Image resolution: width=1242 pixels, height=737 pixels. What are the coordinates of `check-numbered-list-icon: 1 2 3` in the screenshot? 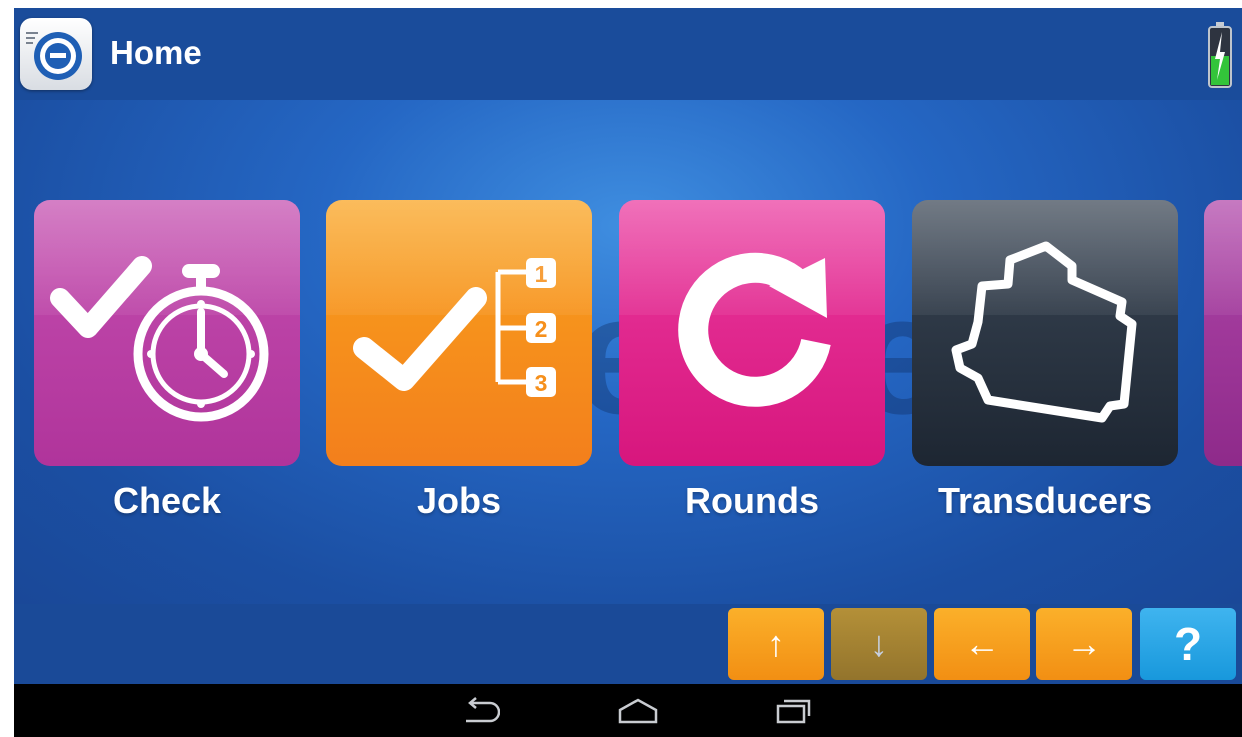 It's located at (454, 327).